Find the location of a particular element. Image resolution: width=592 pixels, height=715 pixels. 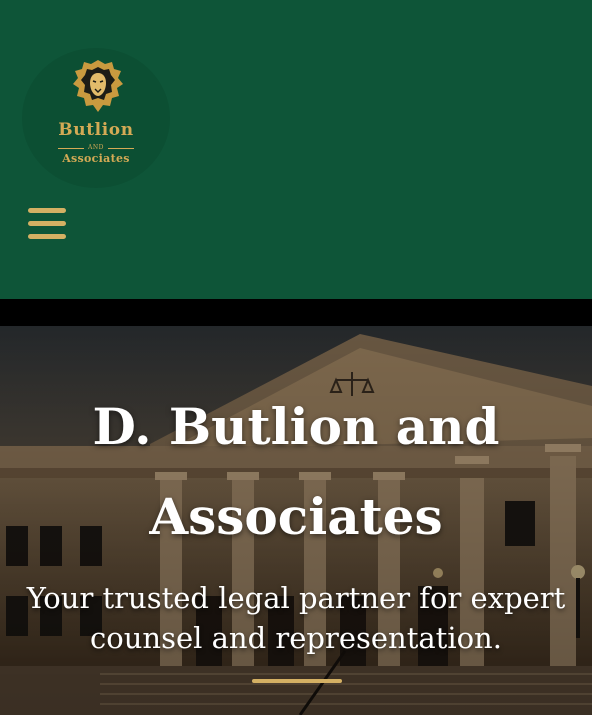

logo-name: Butlion is located at coordinates (96, 130).